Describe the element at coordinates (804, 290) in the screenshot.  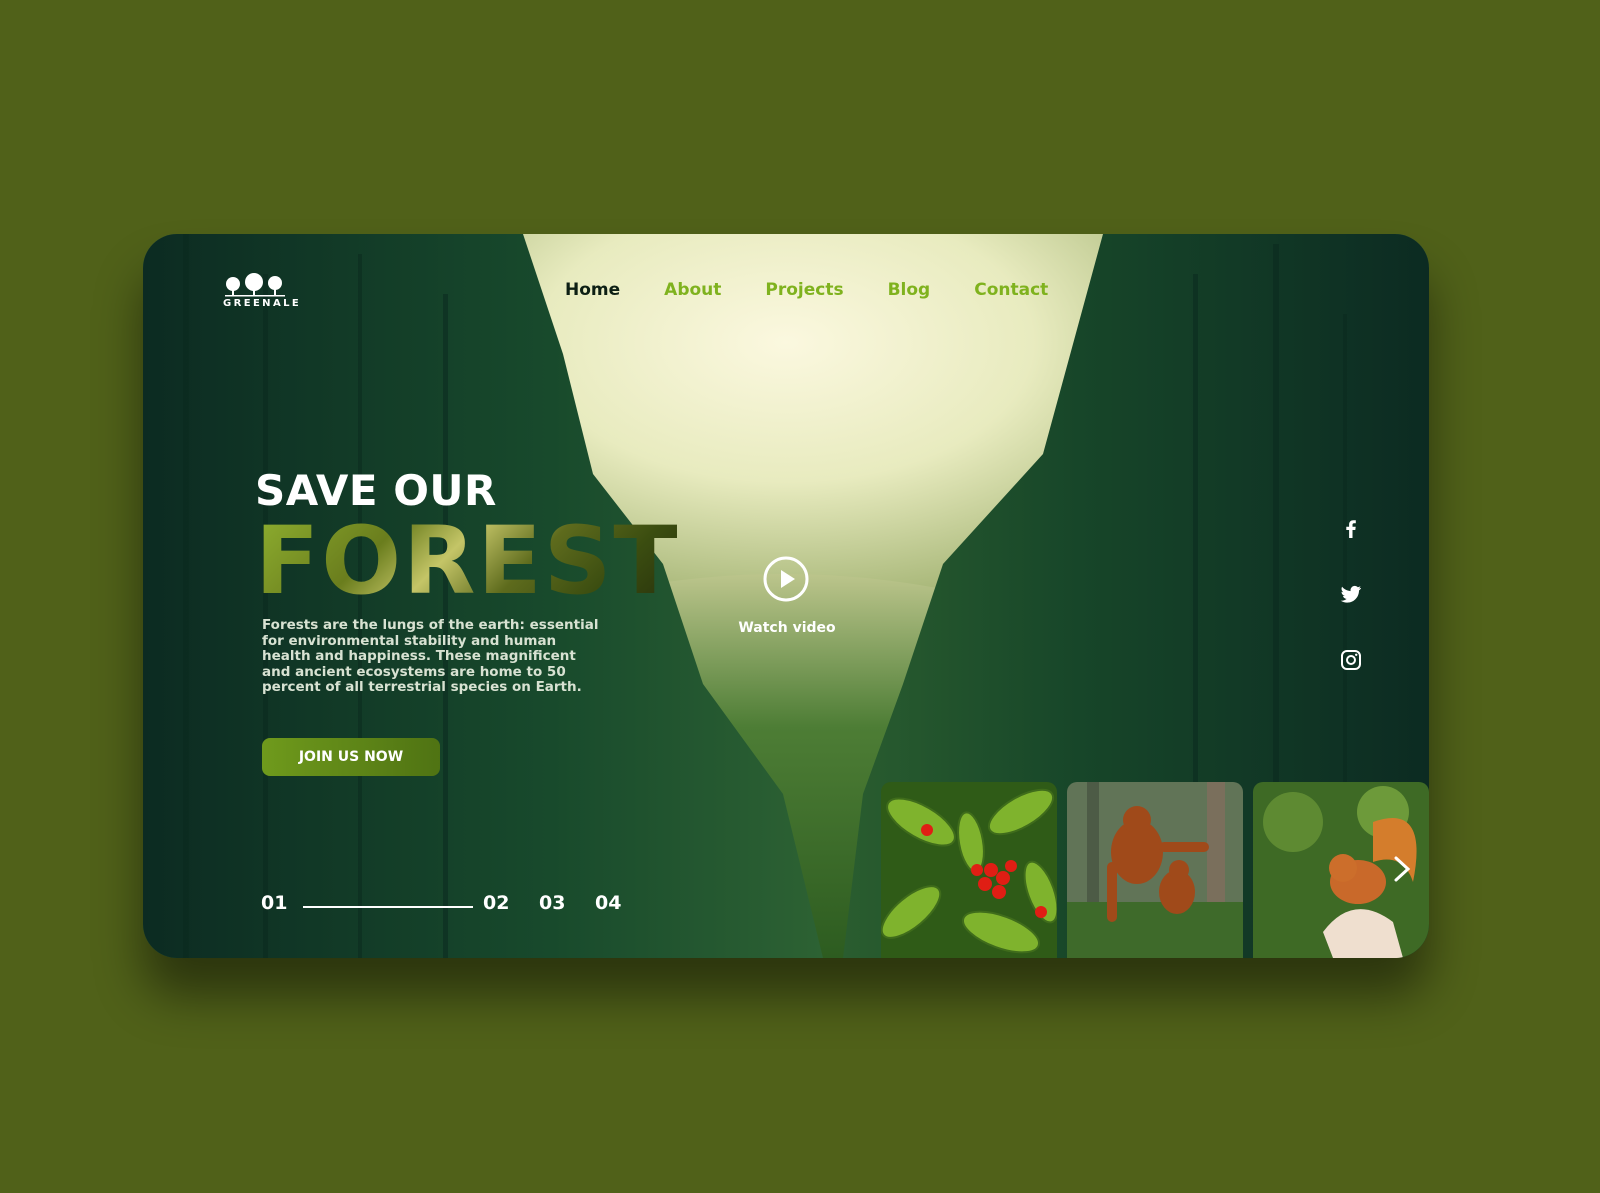
I see `nav-projects: Projects` at that location.